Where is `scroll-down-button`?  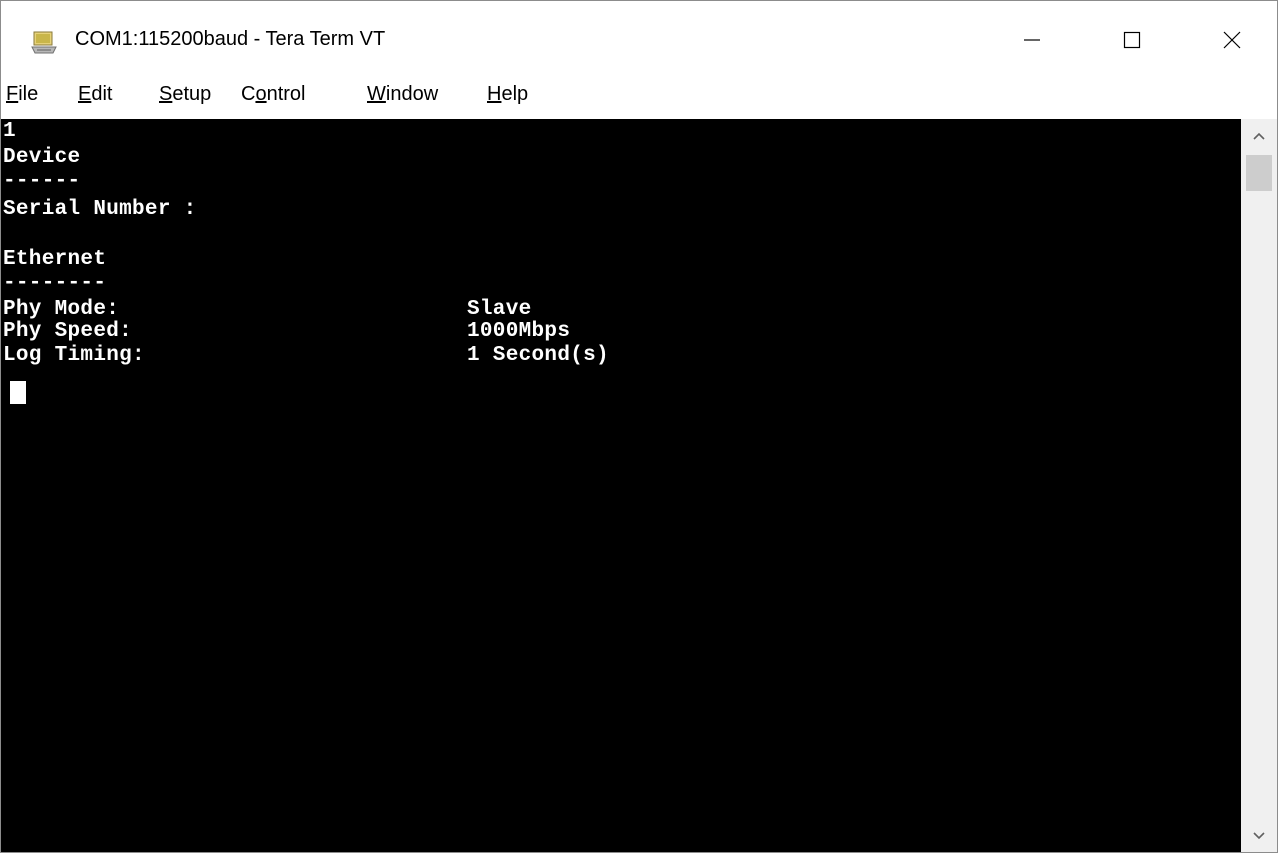
scroll-down-button is located at coordinates (1259, 835).